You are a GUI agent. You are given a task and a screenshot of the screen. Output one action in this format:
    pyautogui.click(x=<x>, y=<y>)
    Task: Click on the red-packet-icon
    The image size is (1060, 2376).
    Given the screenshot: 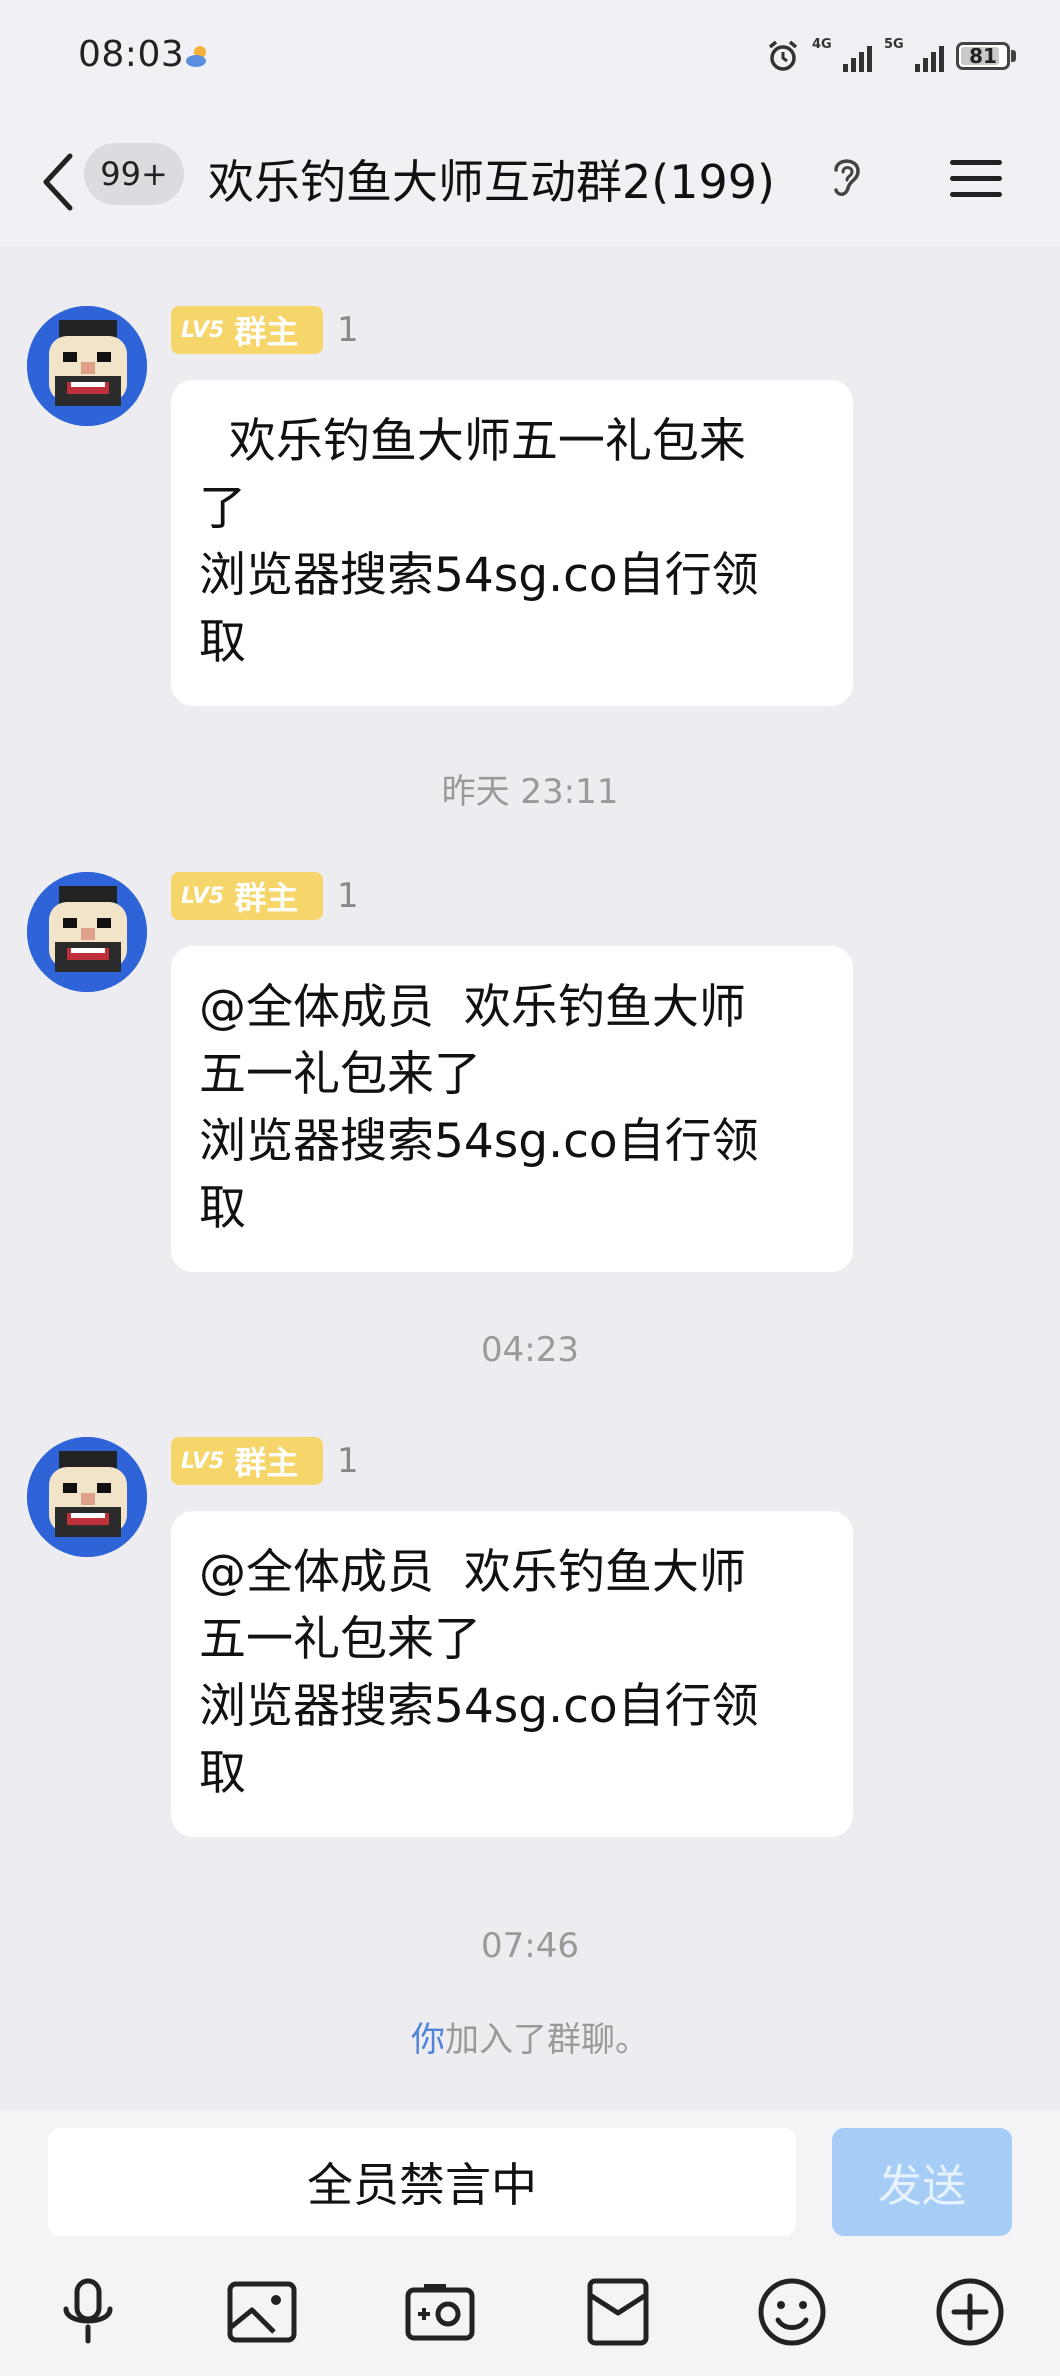 What is the action you would take?
    pyautogui.click(x=618, y=2312)
    